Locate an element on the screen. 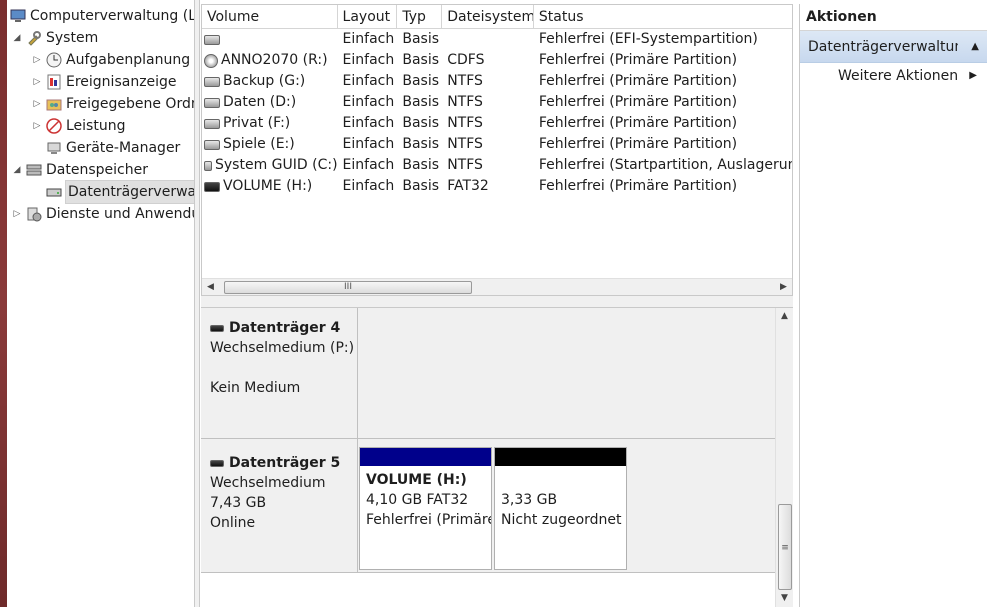 Image resolution: width=987 pixels, height=607 pixels. shared-folder-icon is located at coordinates (54, 104).